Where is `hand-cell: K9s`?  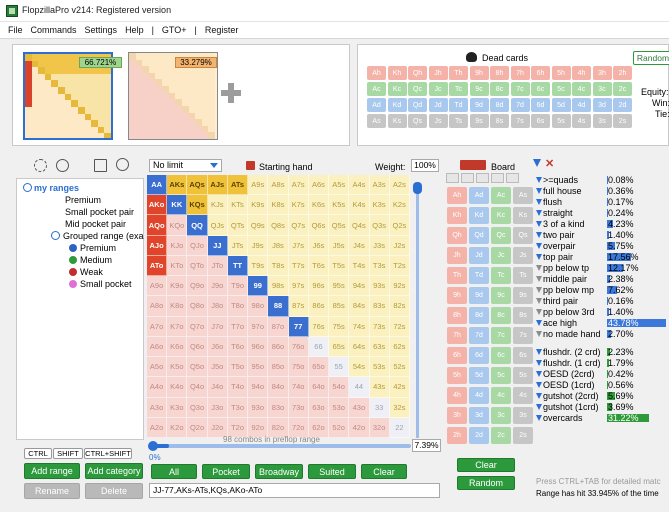 hand-cell: K9s is located at coordinates (258, 205).